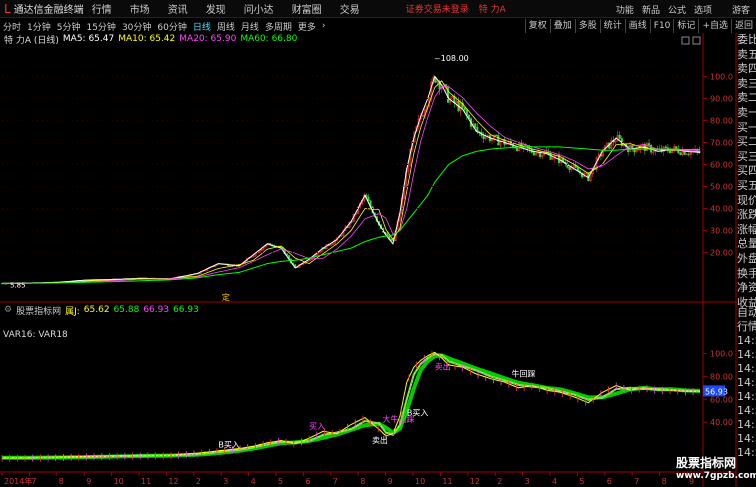 The image size is (756, 487). I want to click on ind-y-tick-label: 40.00, so click(721, 422).